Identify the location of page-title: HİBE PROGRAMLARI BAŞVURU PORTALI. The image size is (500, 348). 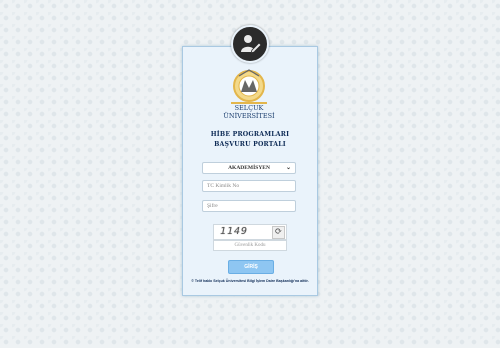
(250, 140).